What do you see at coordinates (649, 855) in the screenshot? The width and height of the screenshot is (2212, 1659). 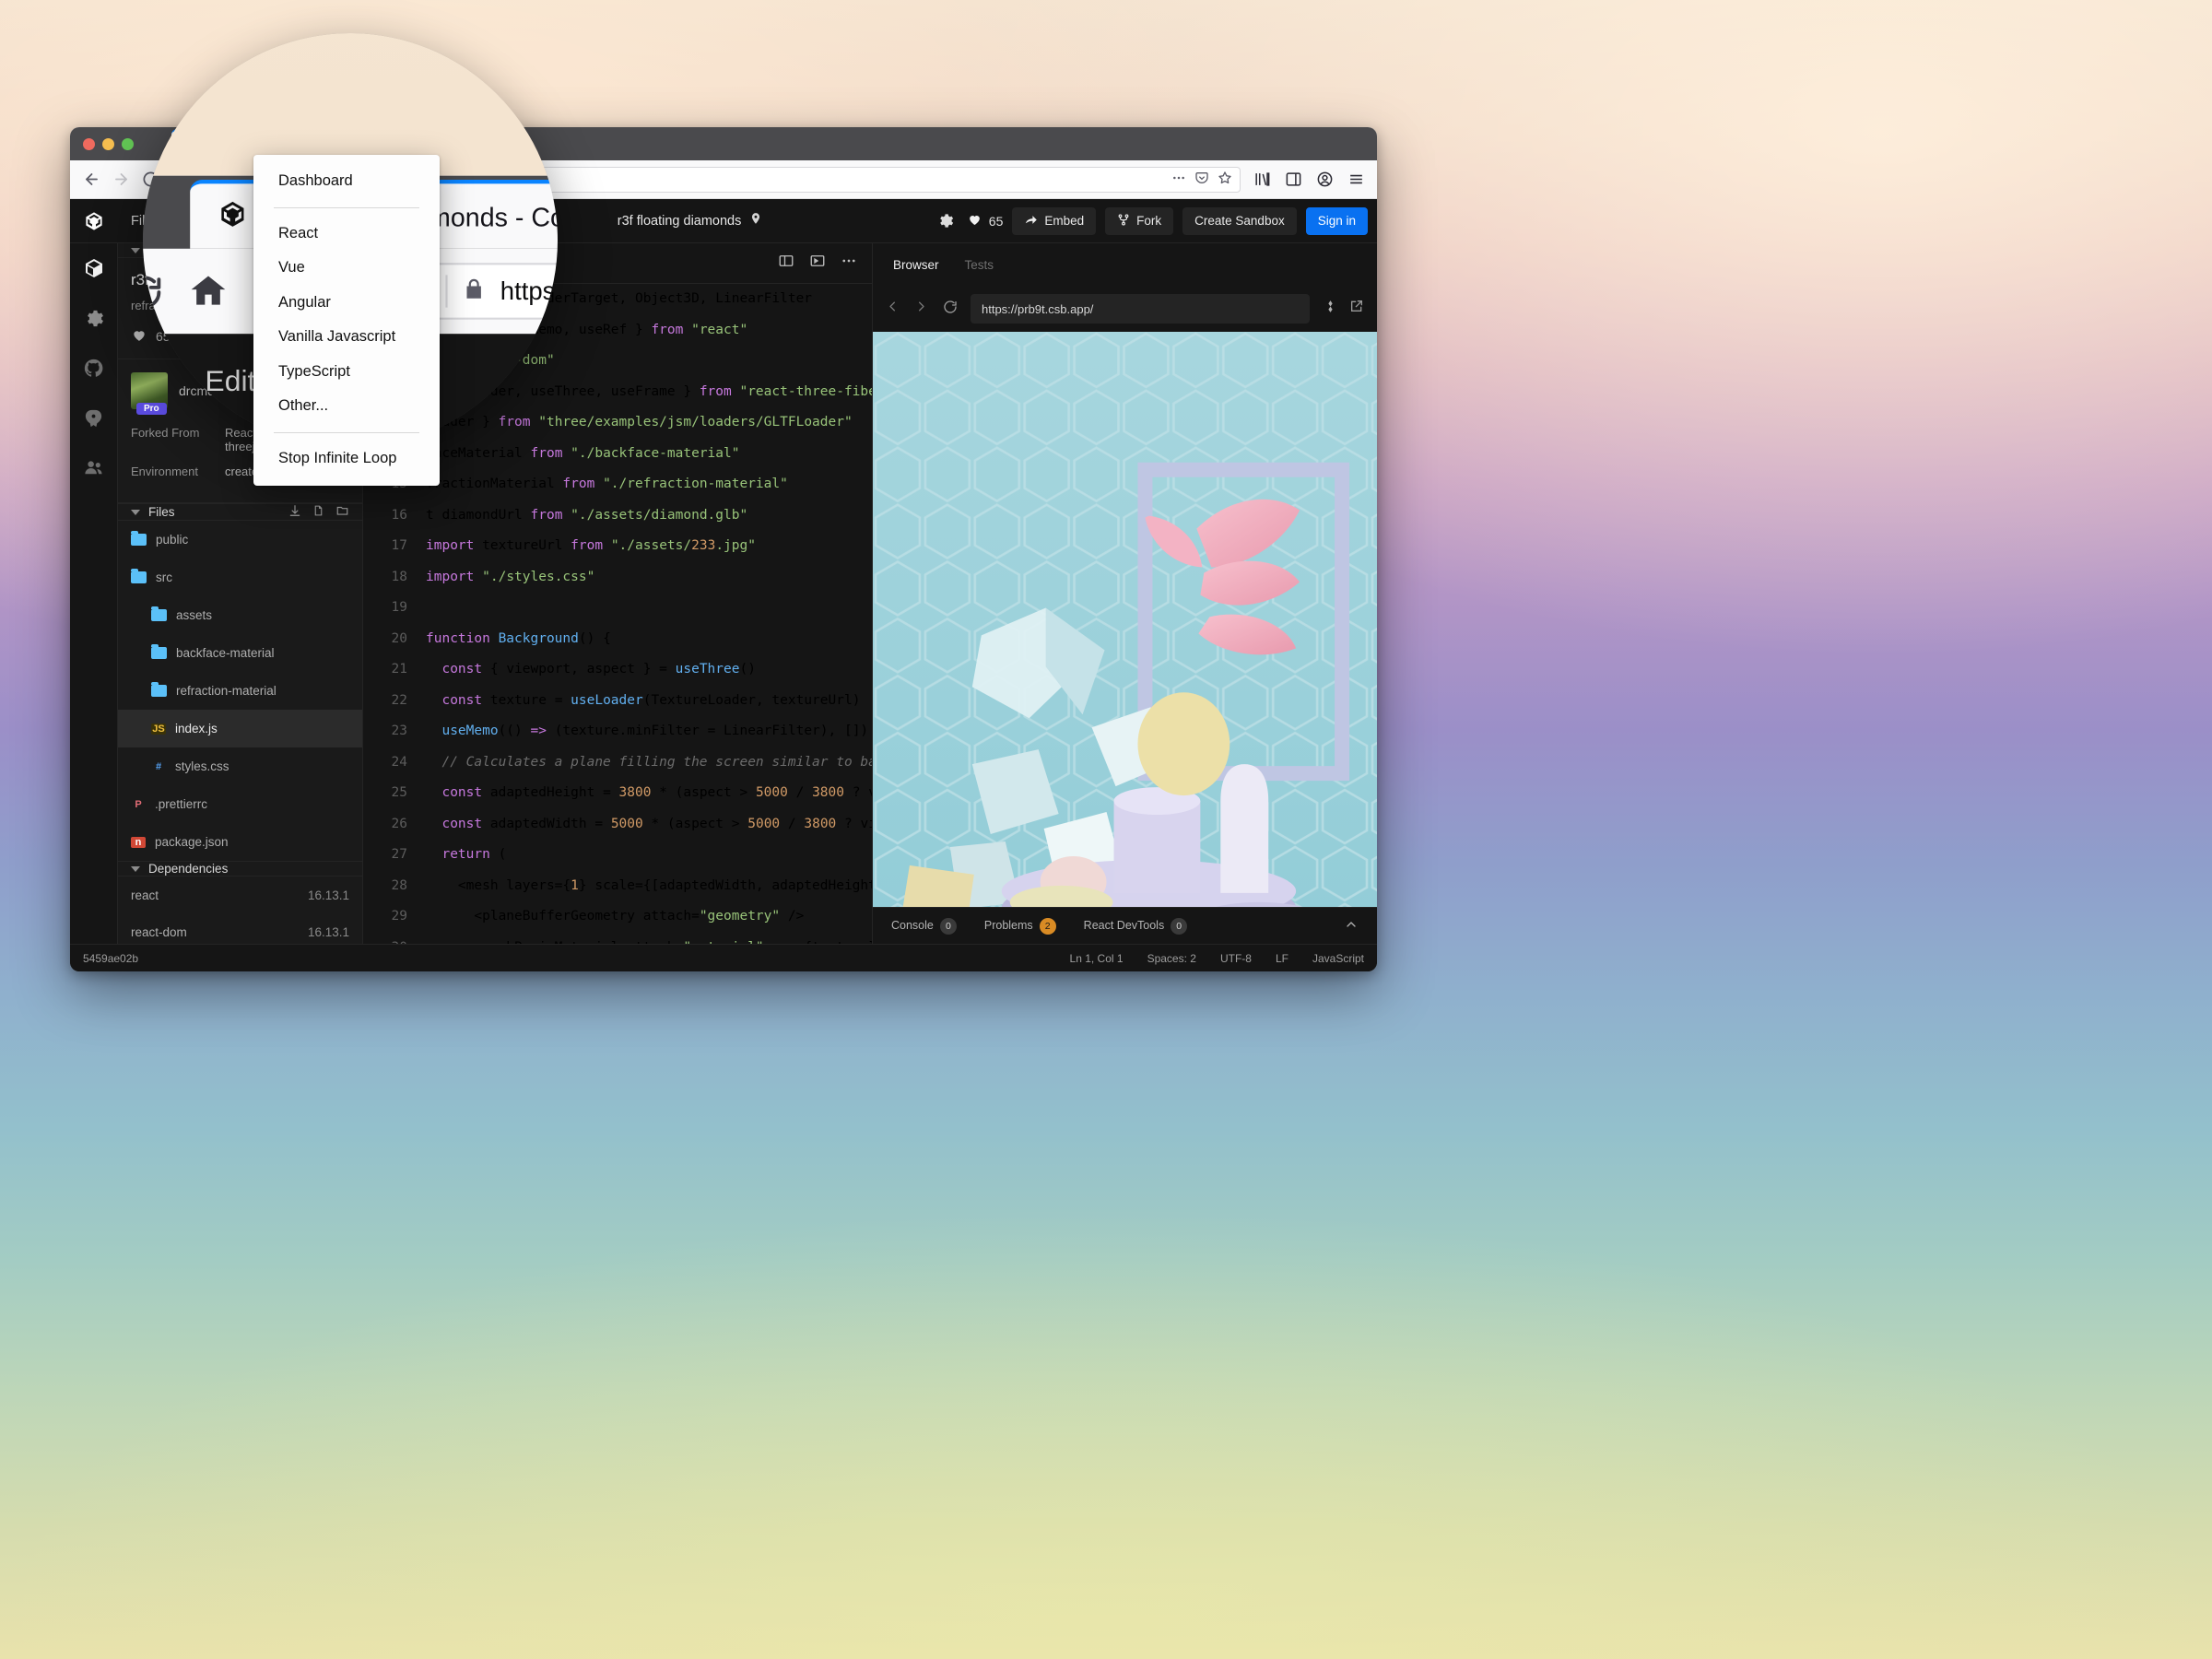 I see `code-line: return (` at bounding box center [649, 855].